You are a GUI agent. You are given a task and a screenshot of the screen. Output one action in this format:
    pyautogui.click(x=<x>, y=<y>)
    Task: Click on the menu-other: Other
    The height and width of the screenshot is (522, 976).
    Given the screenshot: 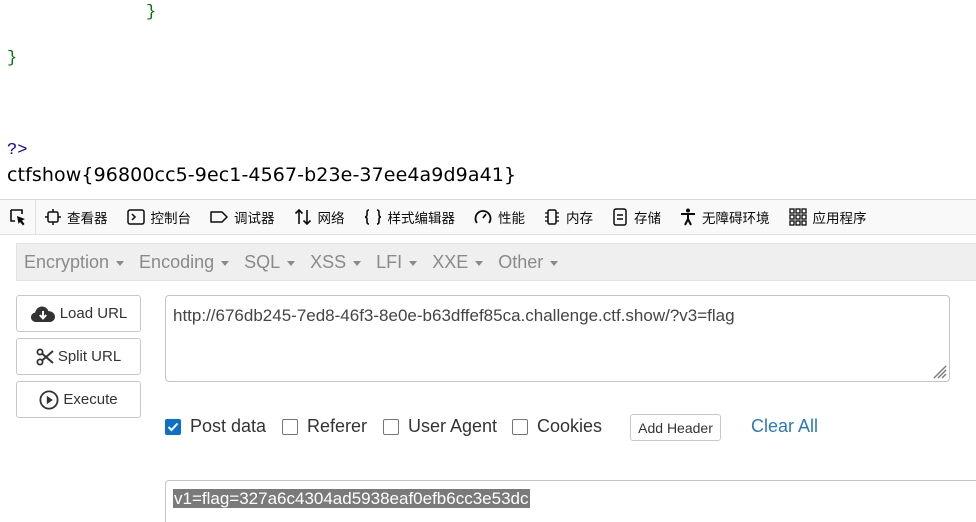 What is the action you would take?
    pyautogui.click(x=528, y=262)
    